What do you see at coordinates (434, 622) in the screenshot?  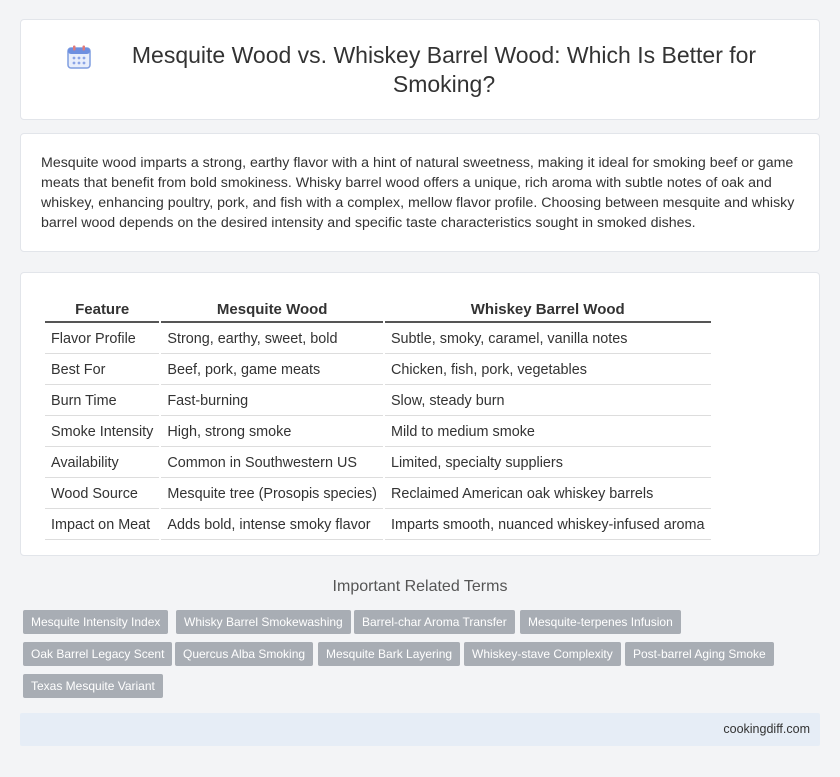 I see `tag-barrel-char-aroma-transfer: Barrel-char Aroma Transfer` at bounding box center [434, 622].